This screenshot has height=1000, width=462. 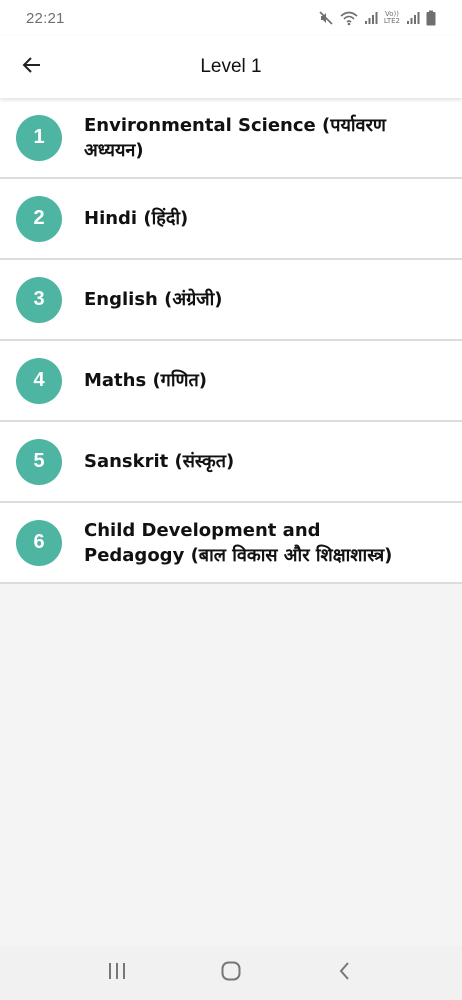 I want to click on chevron-left-icon, so click(x=345, y=973).